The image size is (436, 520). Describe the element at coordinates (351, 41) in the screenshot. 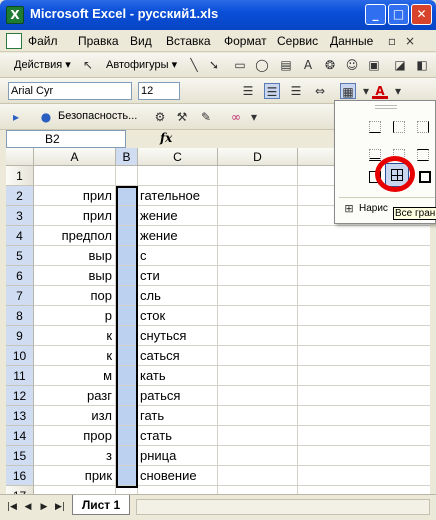

I see `menu-data: Данные` at that location.